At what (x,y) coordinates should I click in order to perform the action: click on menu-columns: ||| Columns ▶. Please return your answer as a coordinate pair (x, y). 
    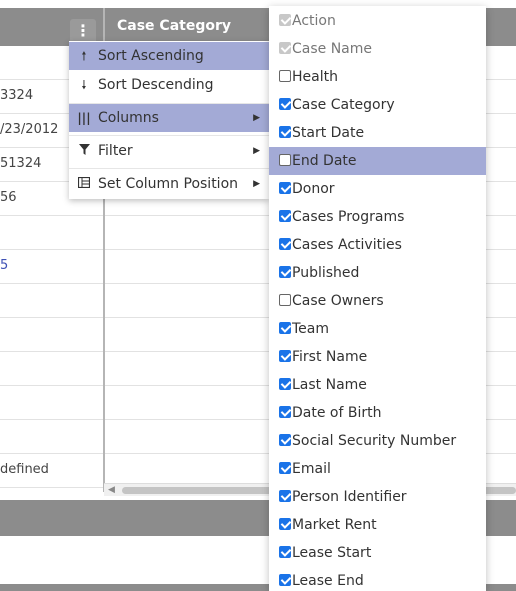
    Looking at the image, I should click on (169, 118).